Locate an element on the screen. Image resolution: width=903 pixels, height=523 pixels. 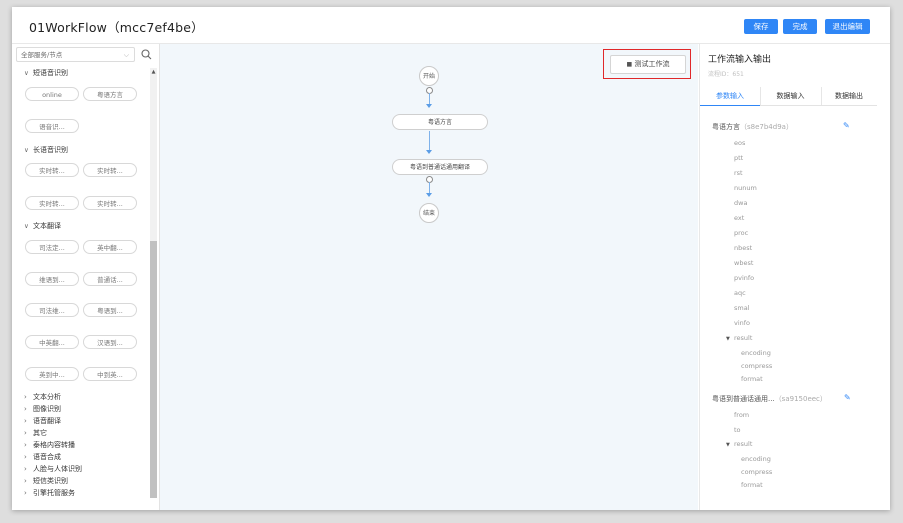
save-button: 保存 is located at coordinates (761, 26).